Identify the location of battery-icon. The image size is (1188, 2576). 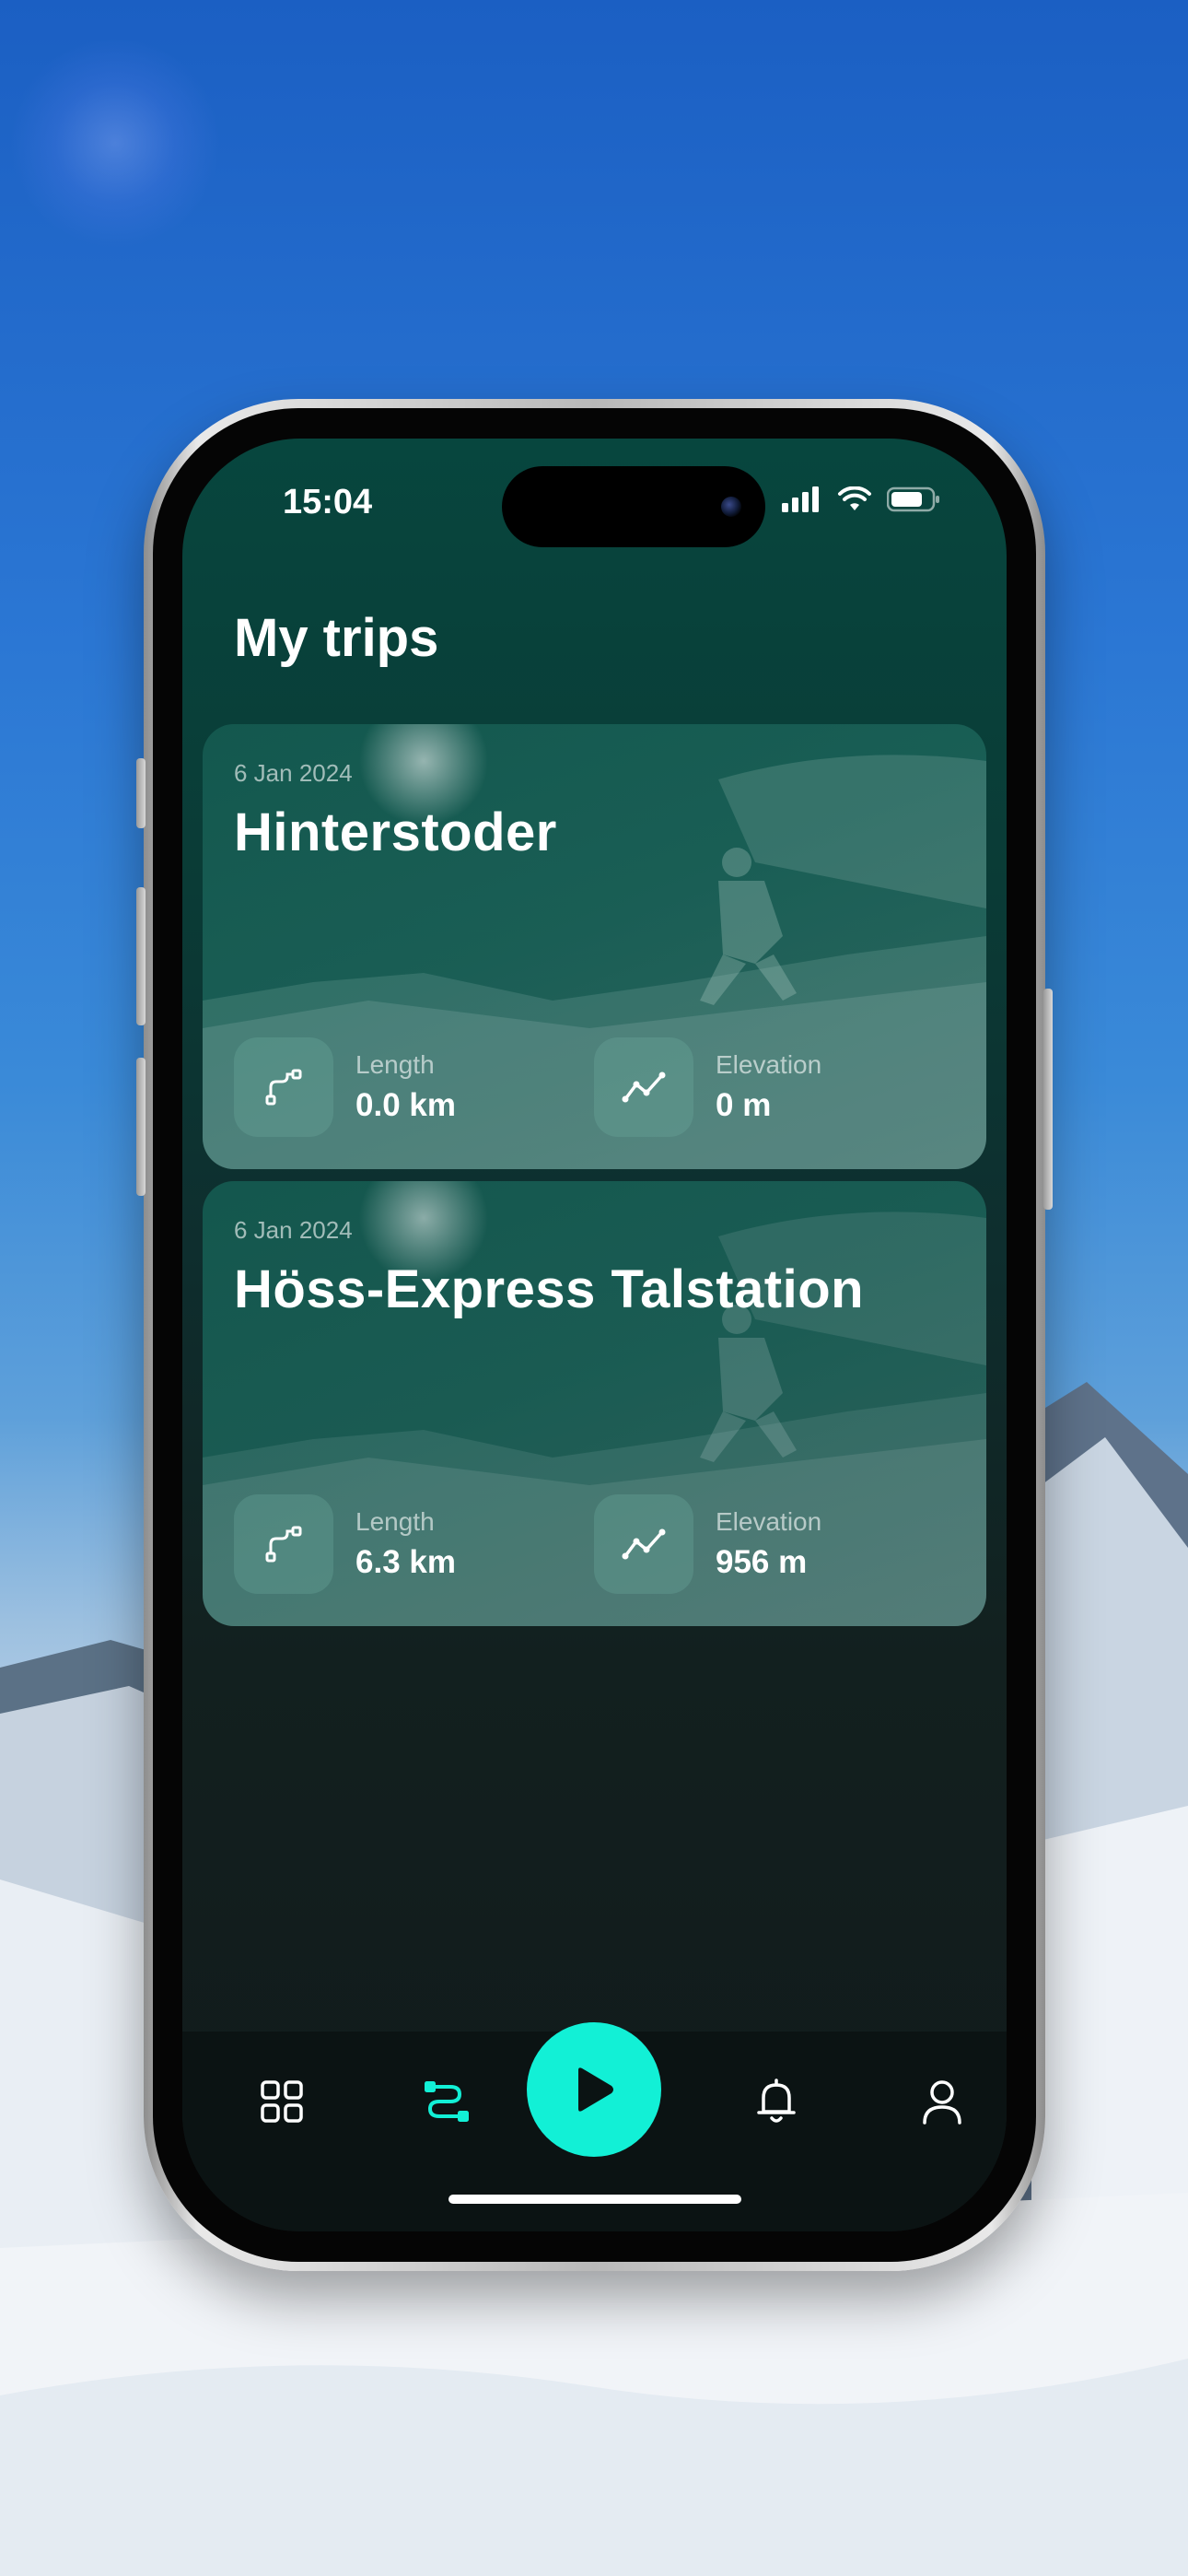
(913, 499).